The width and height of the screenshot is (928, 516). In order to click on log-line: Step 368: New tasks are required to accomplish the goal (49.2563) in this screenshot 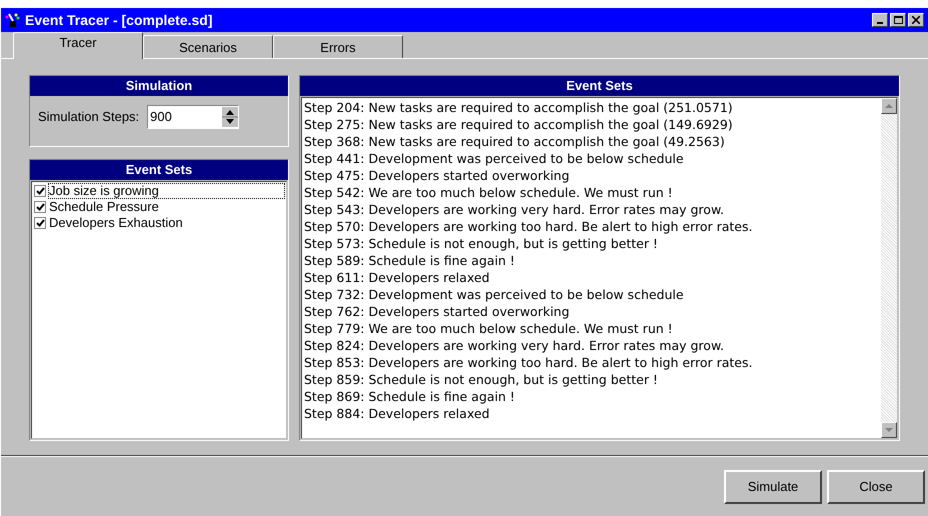, I will do `click(515, 141)`.